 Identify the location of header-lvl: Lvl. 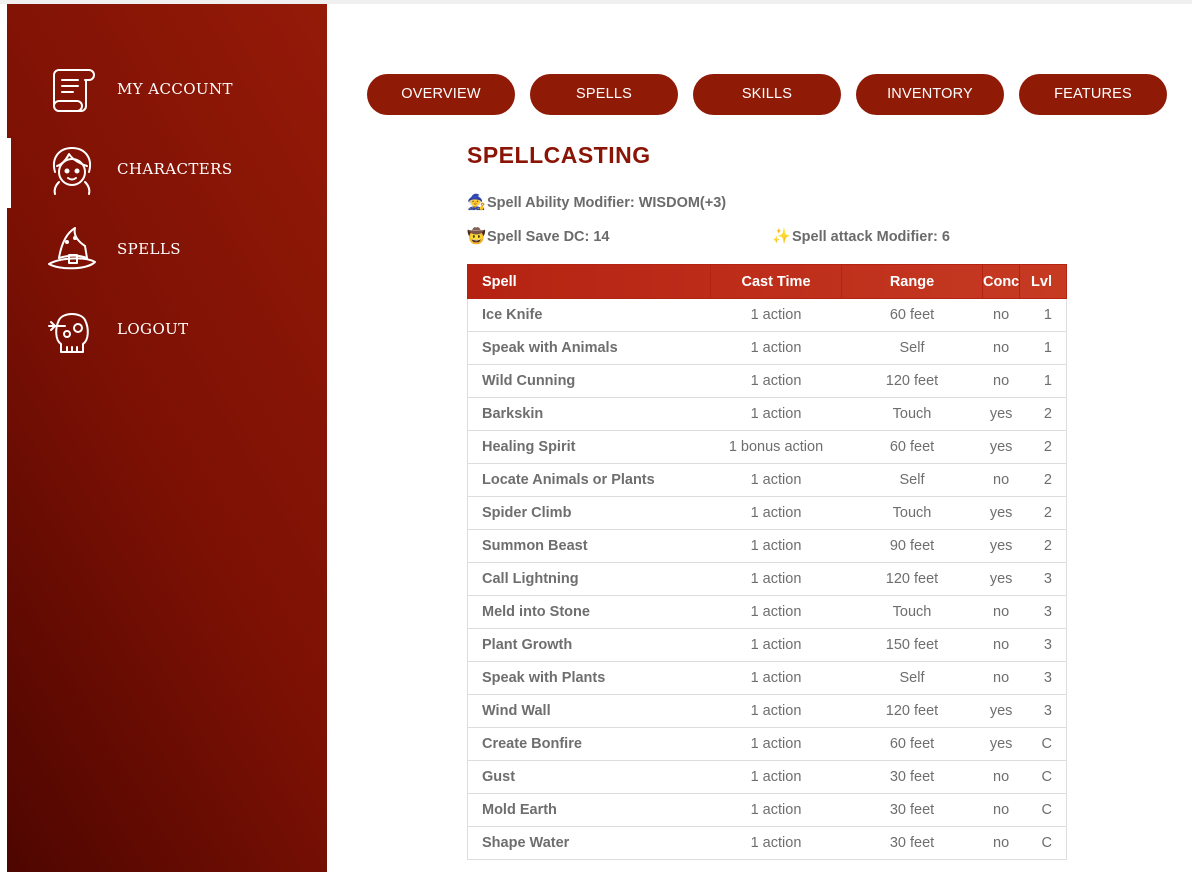
(1043, 281).